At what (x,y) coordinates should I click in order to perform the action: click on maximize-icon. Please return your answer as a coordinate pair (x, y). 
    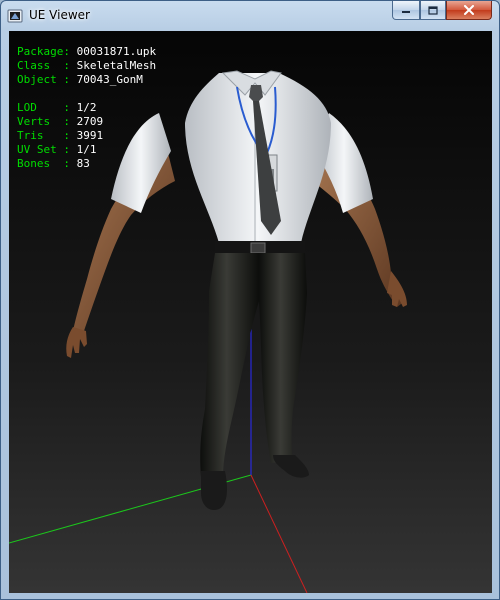
    Looking at the image, I should click on (433, 10).